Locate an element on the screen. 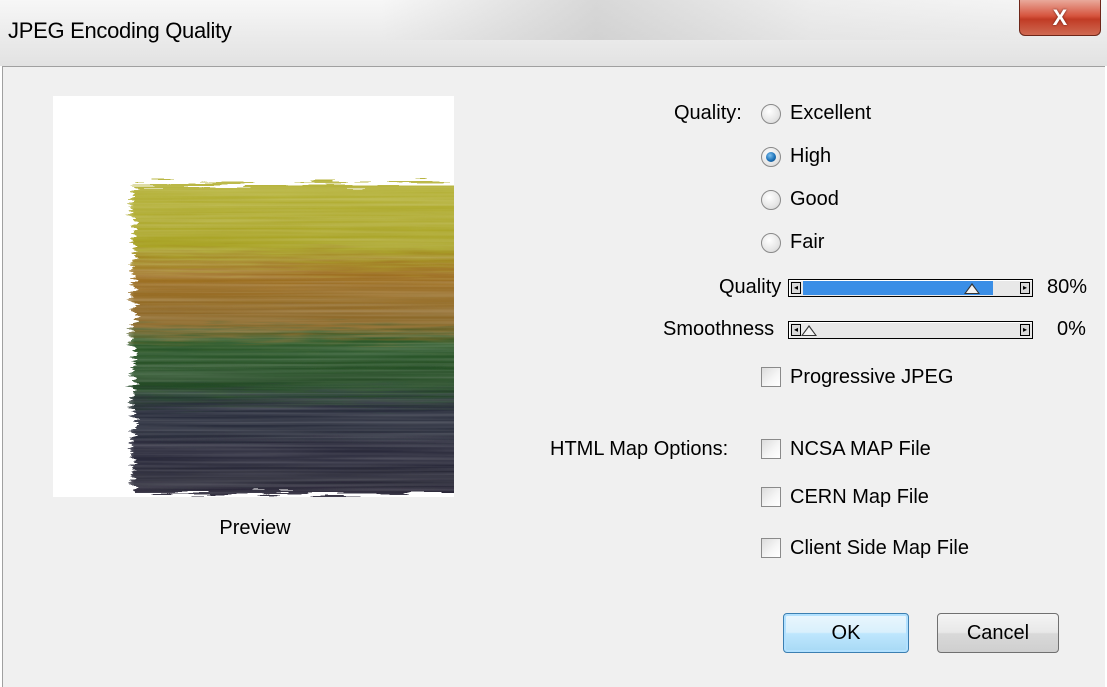  close-icon: X is located at coordinates (1060, 17).